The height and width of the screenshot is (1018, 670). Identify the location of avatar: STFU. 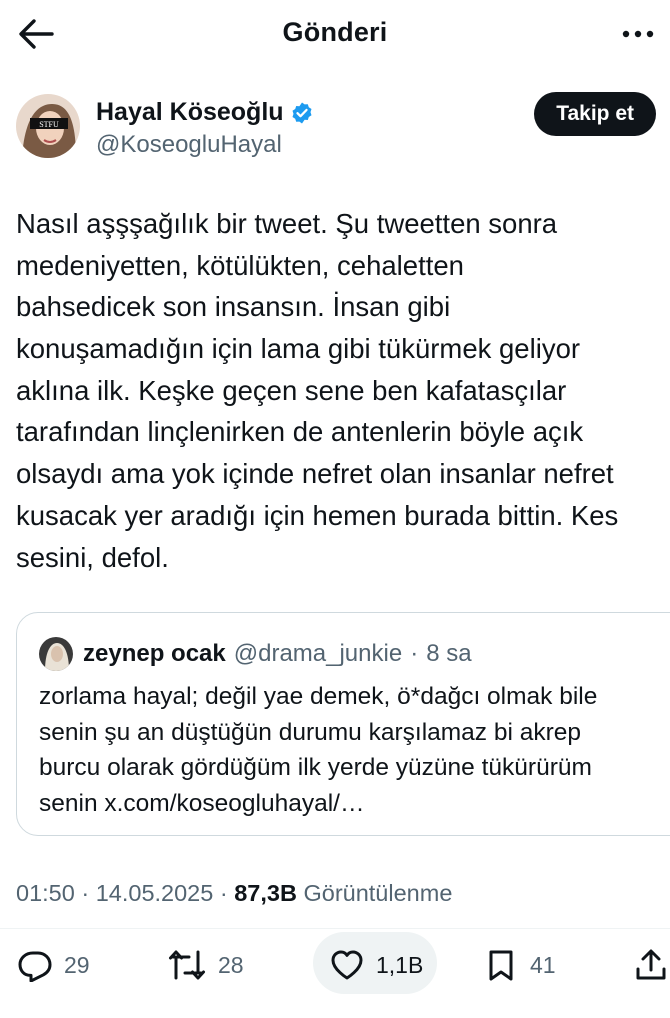
(48, 126).